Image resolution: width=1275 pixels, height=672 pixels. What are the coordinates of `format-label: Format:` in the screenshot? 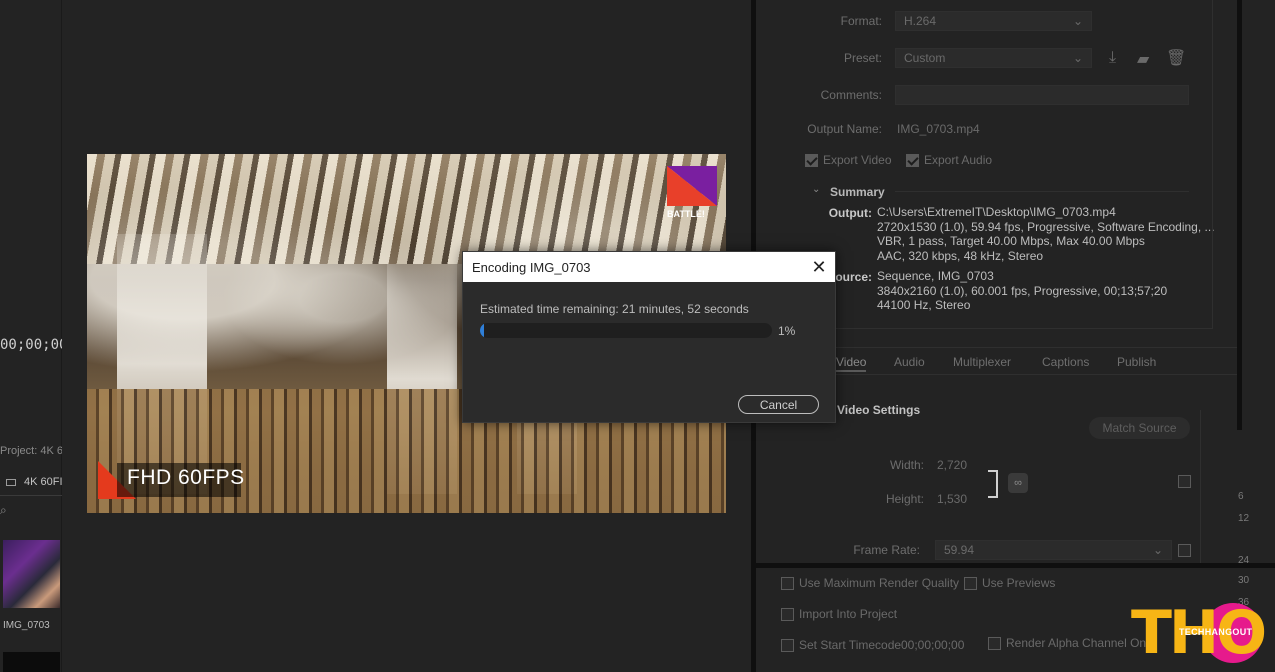 It's located at (861, 21).